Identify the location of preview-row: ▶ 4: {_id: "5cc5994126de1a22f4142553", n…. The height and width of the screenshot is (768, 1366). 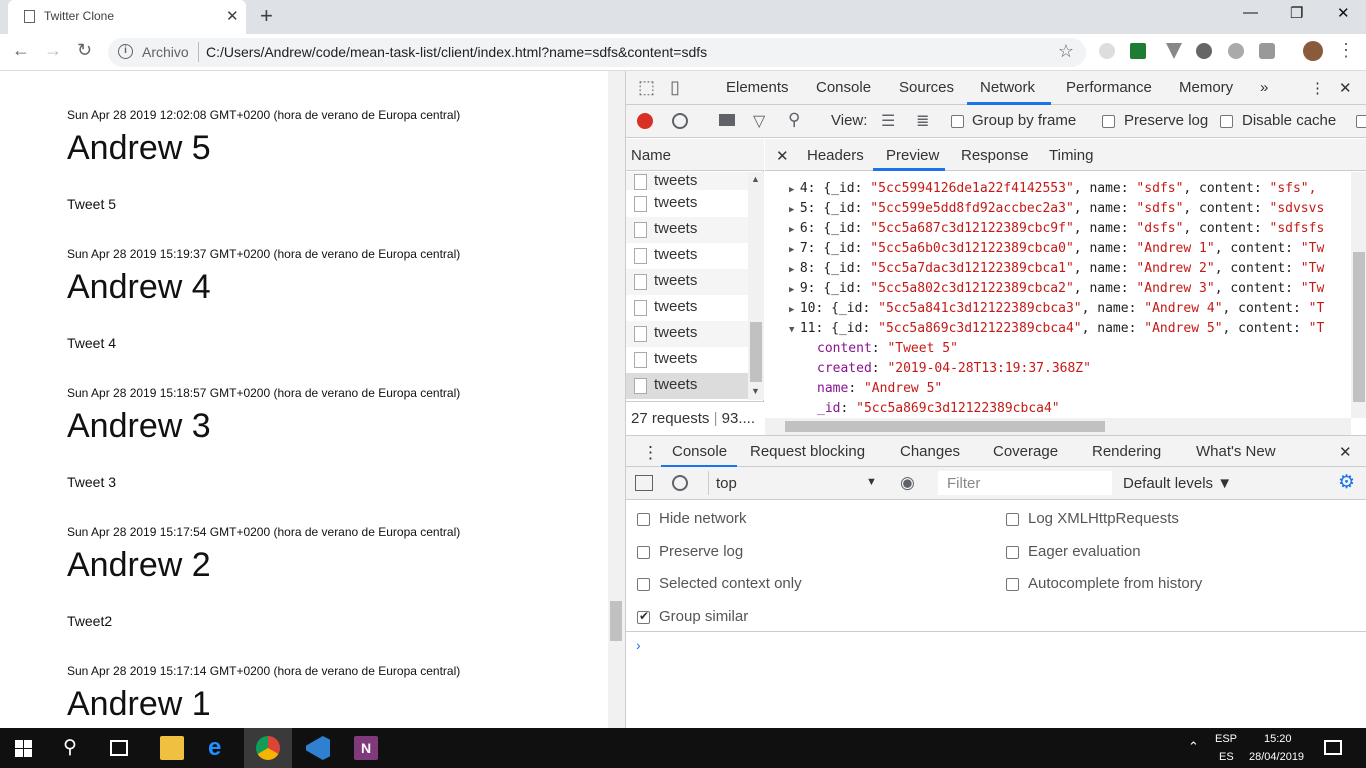
(1052, 188).